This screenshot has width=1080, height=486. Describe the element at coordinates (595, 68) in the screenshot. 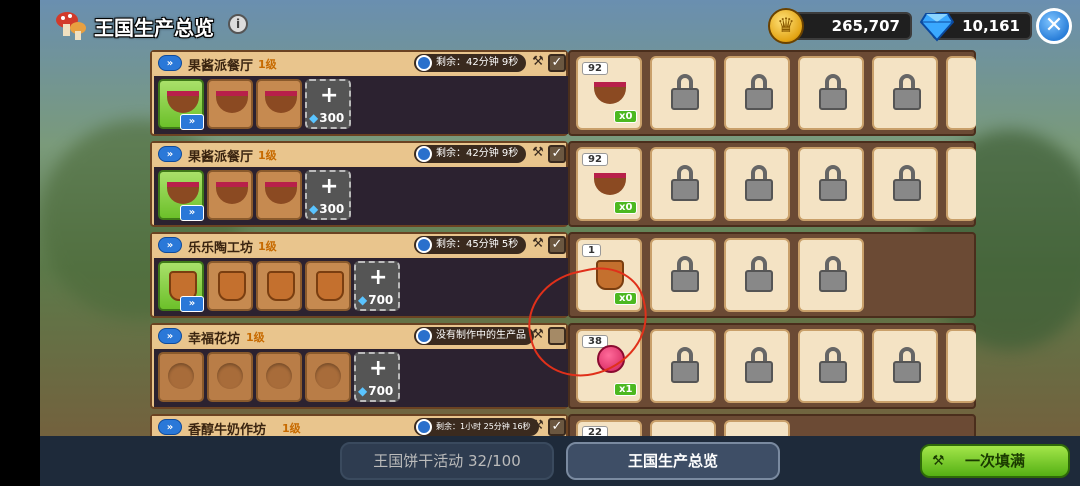

I see `stock-count: 92` at that location.